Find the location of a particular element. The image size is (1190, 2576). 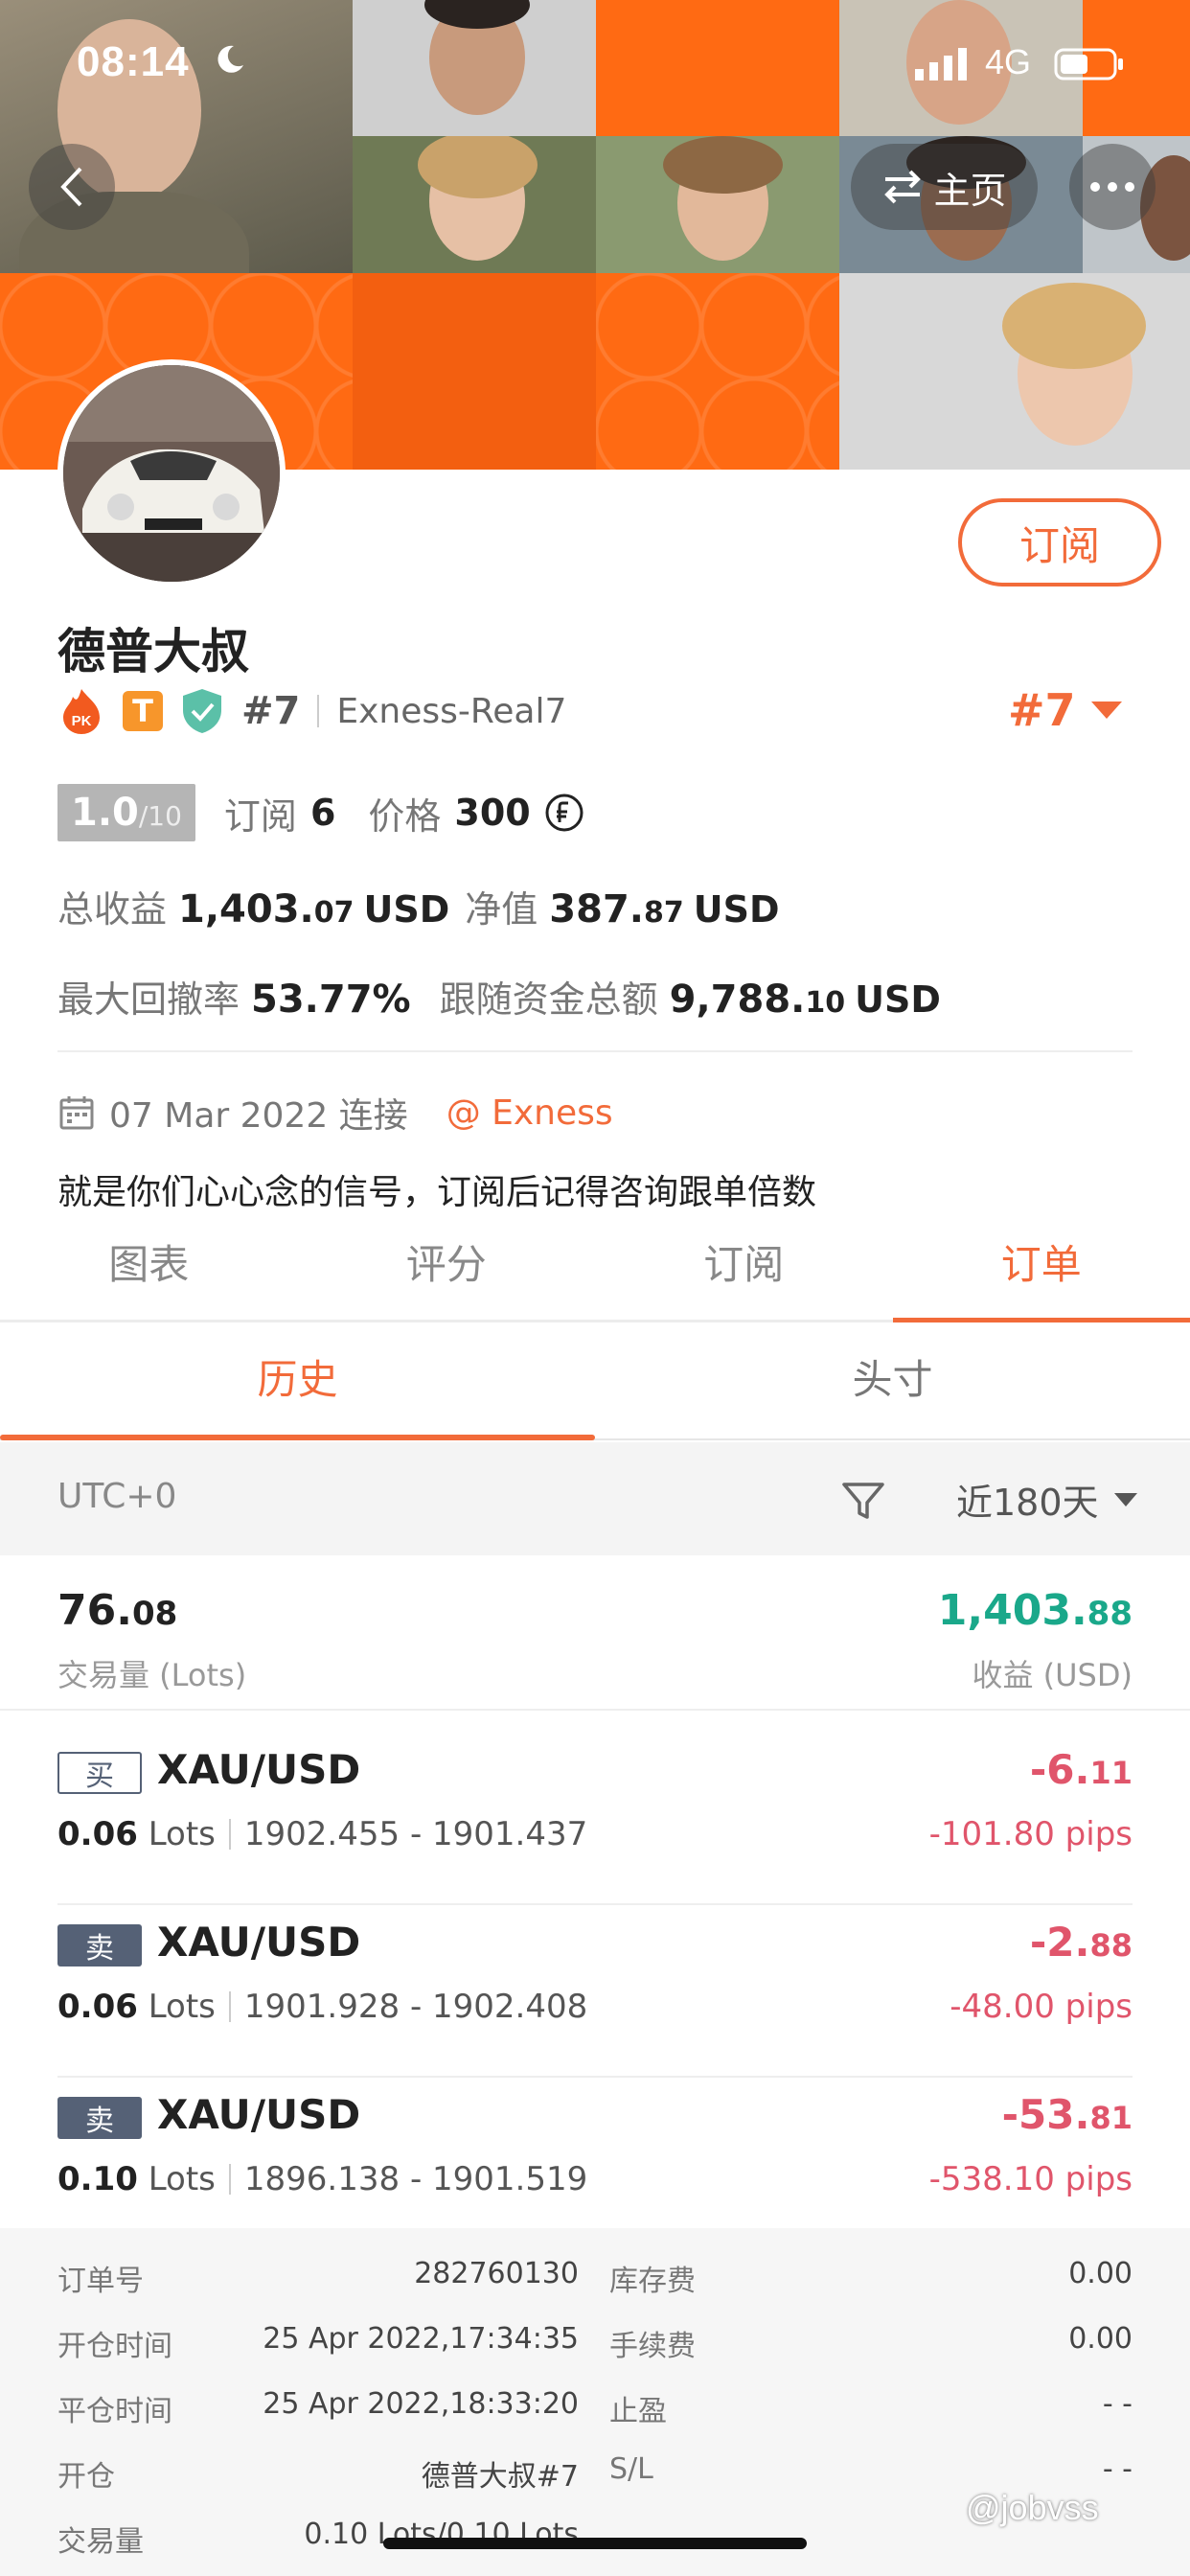

side-badge-buy: 买 is located at coordinates (99, 1773).